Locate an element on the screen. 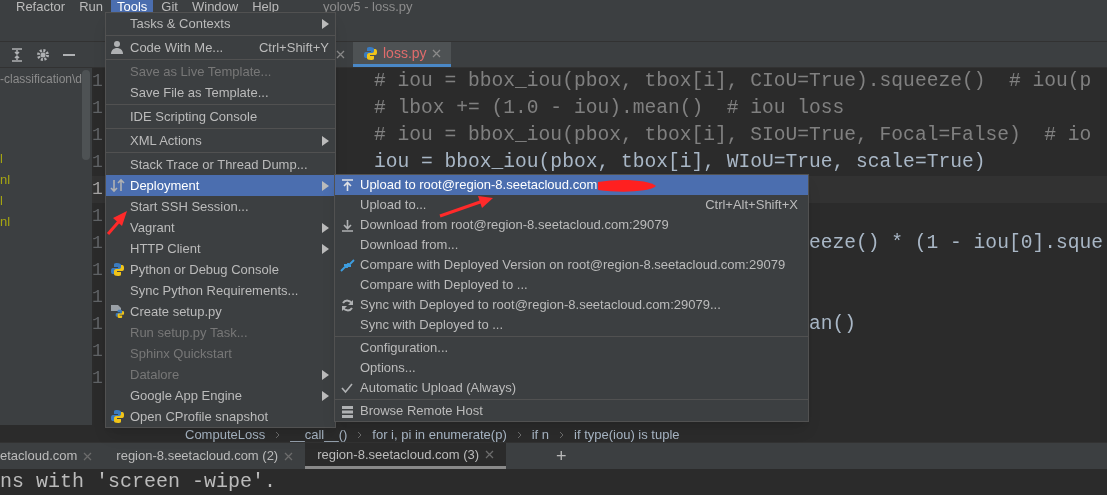  menu-item: Deployment is located at coordinates (220, 185).